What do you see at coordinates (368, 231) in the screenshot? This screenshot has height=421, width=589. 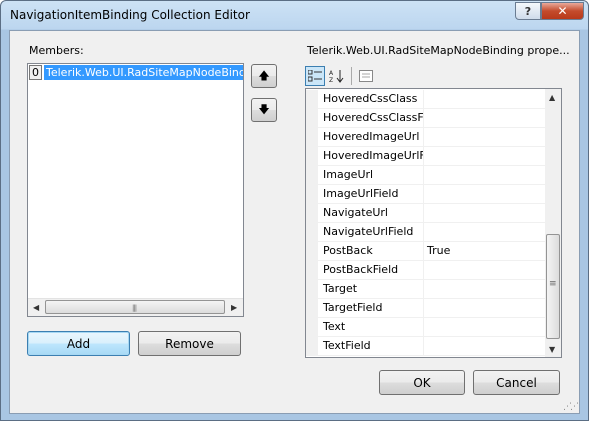 I see `property-name: NavigateUrlField` at bounding box center [368, 231].